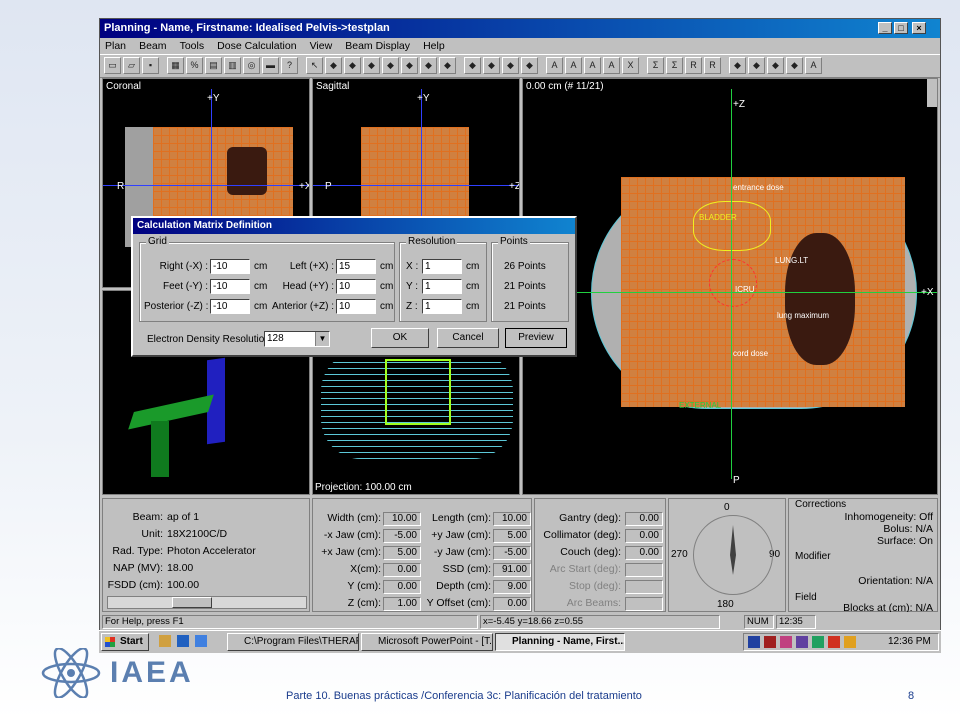 The height and width of the screenshot is (720, 960). Describe the element at coordinates (152, 46) in the screenshot. I see `menu-beam: Beam` at that location.